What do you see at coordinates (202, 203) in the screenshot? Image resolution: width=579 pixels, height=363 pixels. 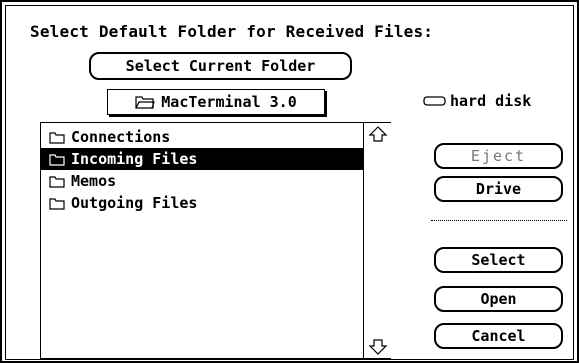 I see `list-item-outgoing-files: Outgoing Files` at bounding box center [202, 203].